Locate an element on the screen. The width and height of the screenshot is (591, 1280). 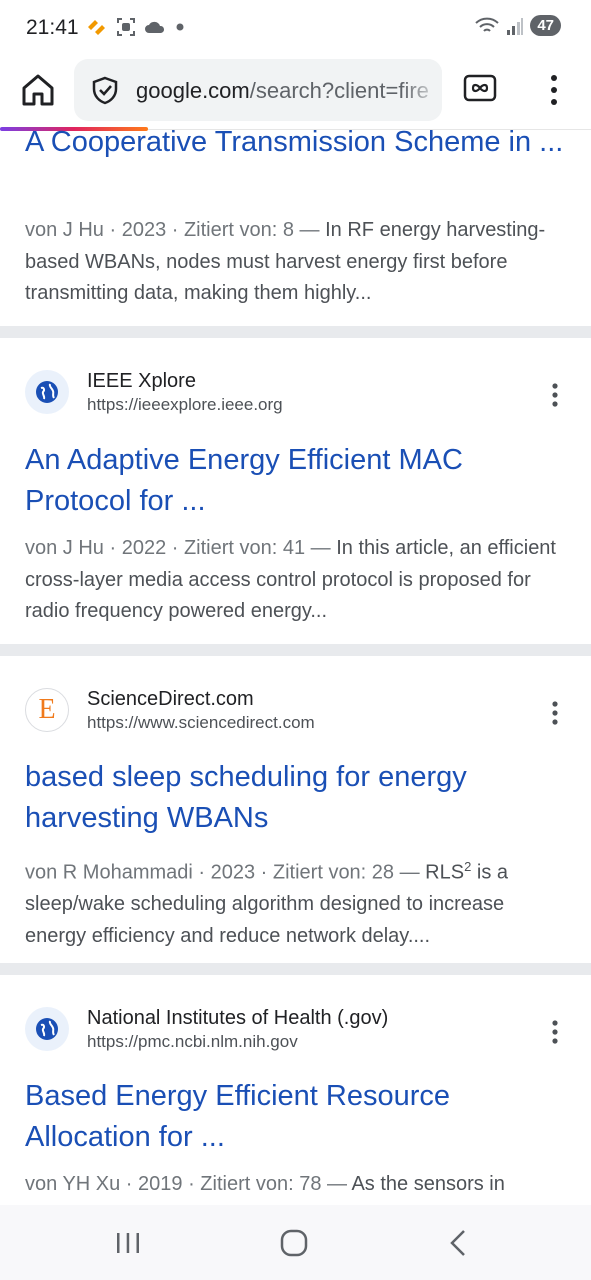
home-icon is located at coordinates (38, 90).